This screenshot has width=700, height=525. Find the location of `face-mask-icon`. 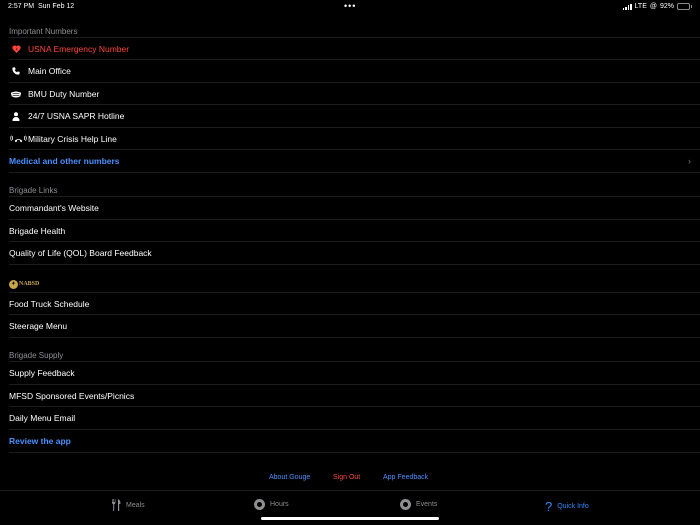

face-mask-icon is located at coordinates (16, 94).